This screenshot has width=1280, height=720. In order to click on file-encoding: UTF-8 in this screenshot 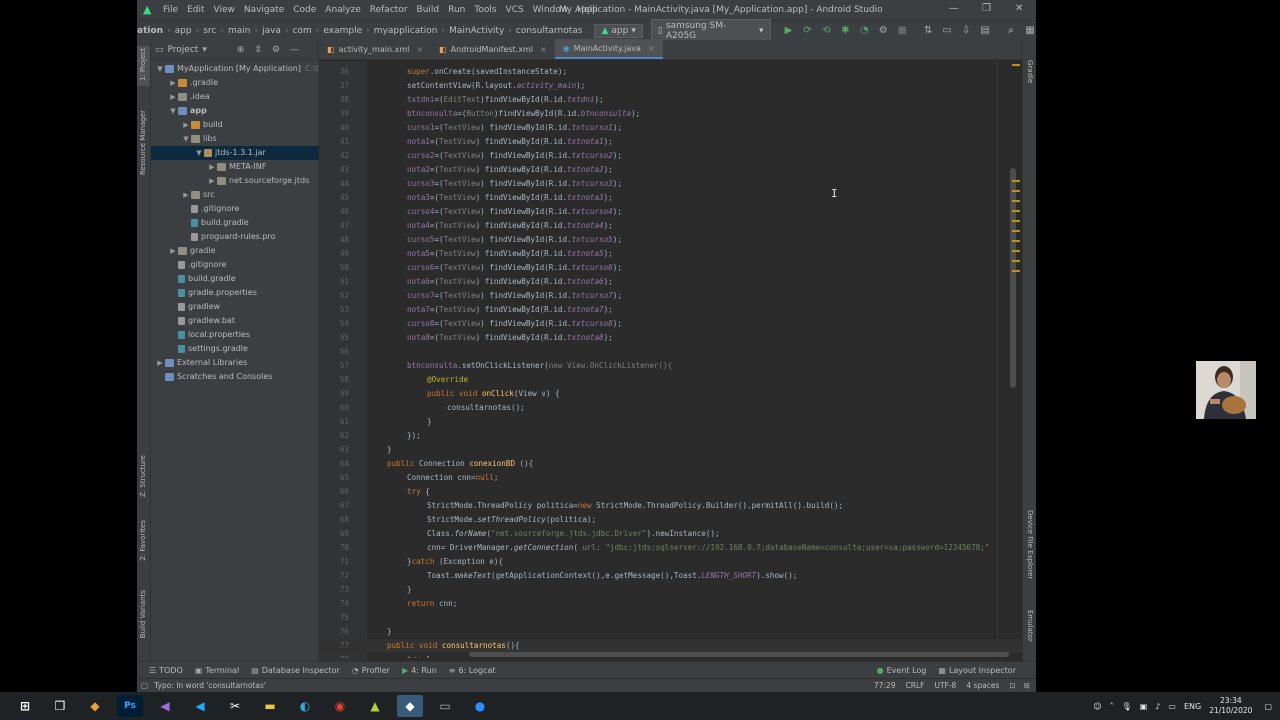, I will do `click(945, 685)`.